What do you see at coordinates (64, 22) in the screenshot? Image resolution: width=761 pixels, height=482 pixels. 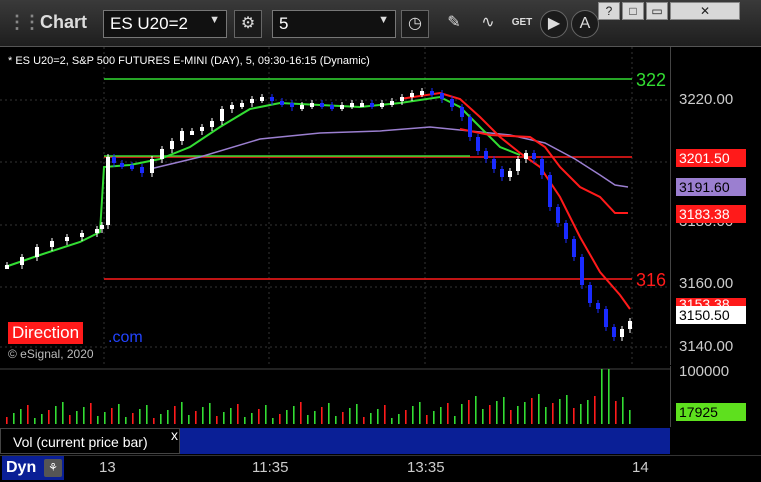 I see `app-title-text: Chart` at bounding box center [64, 22].